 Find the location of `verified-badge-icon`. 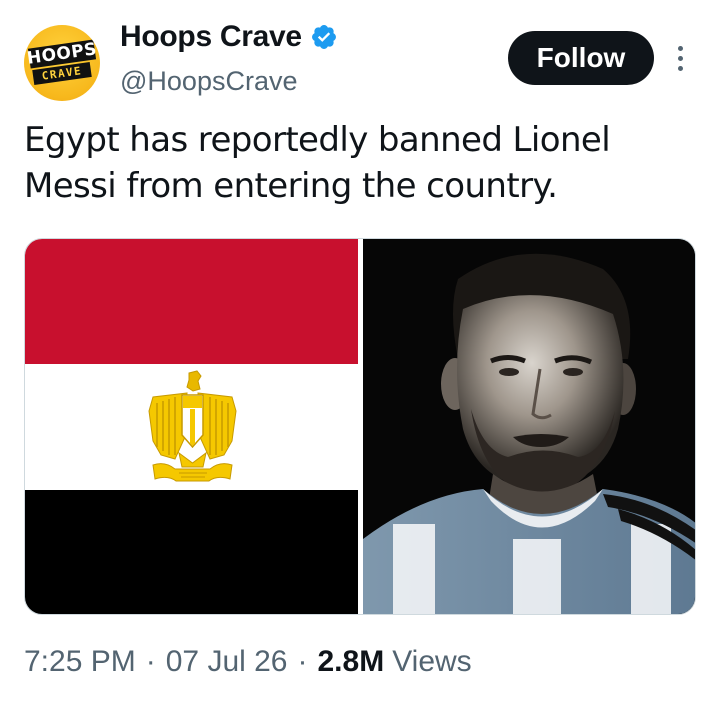

verified-badge-icon is located at coordinates (324, 37).